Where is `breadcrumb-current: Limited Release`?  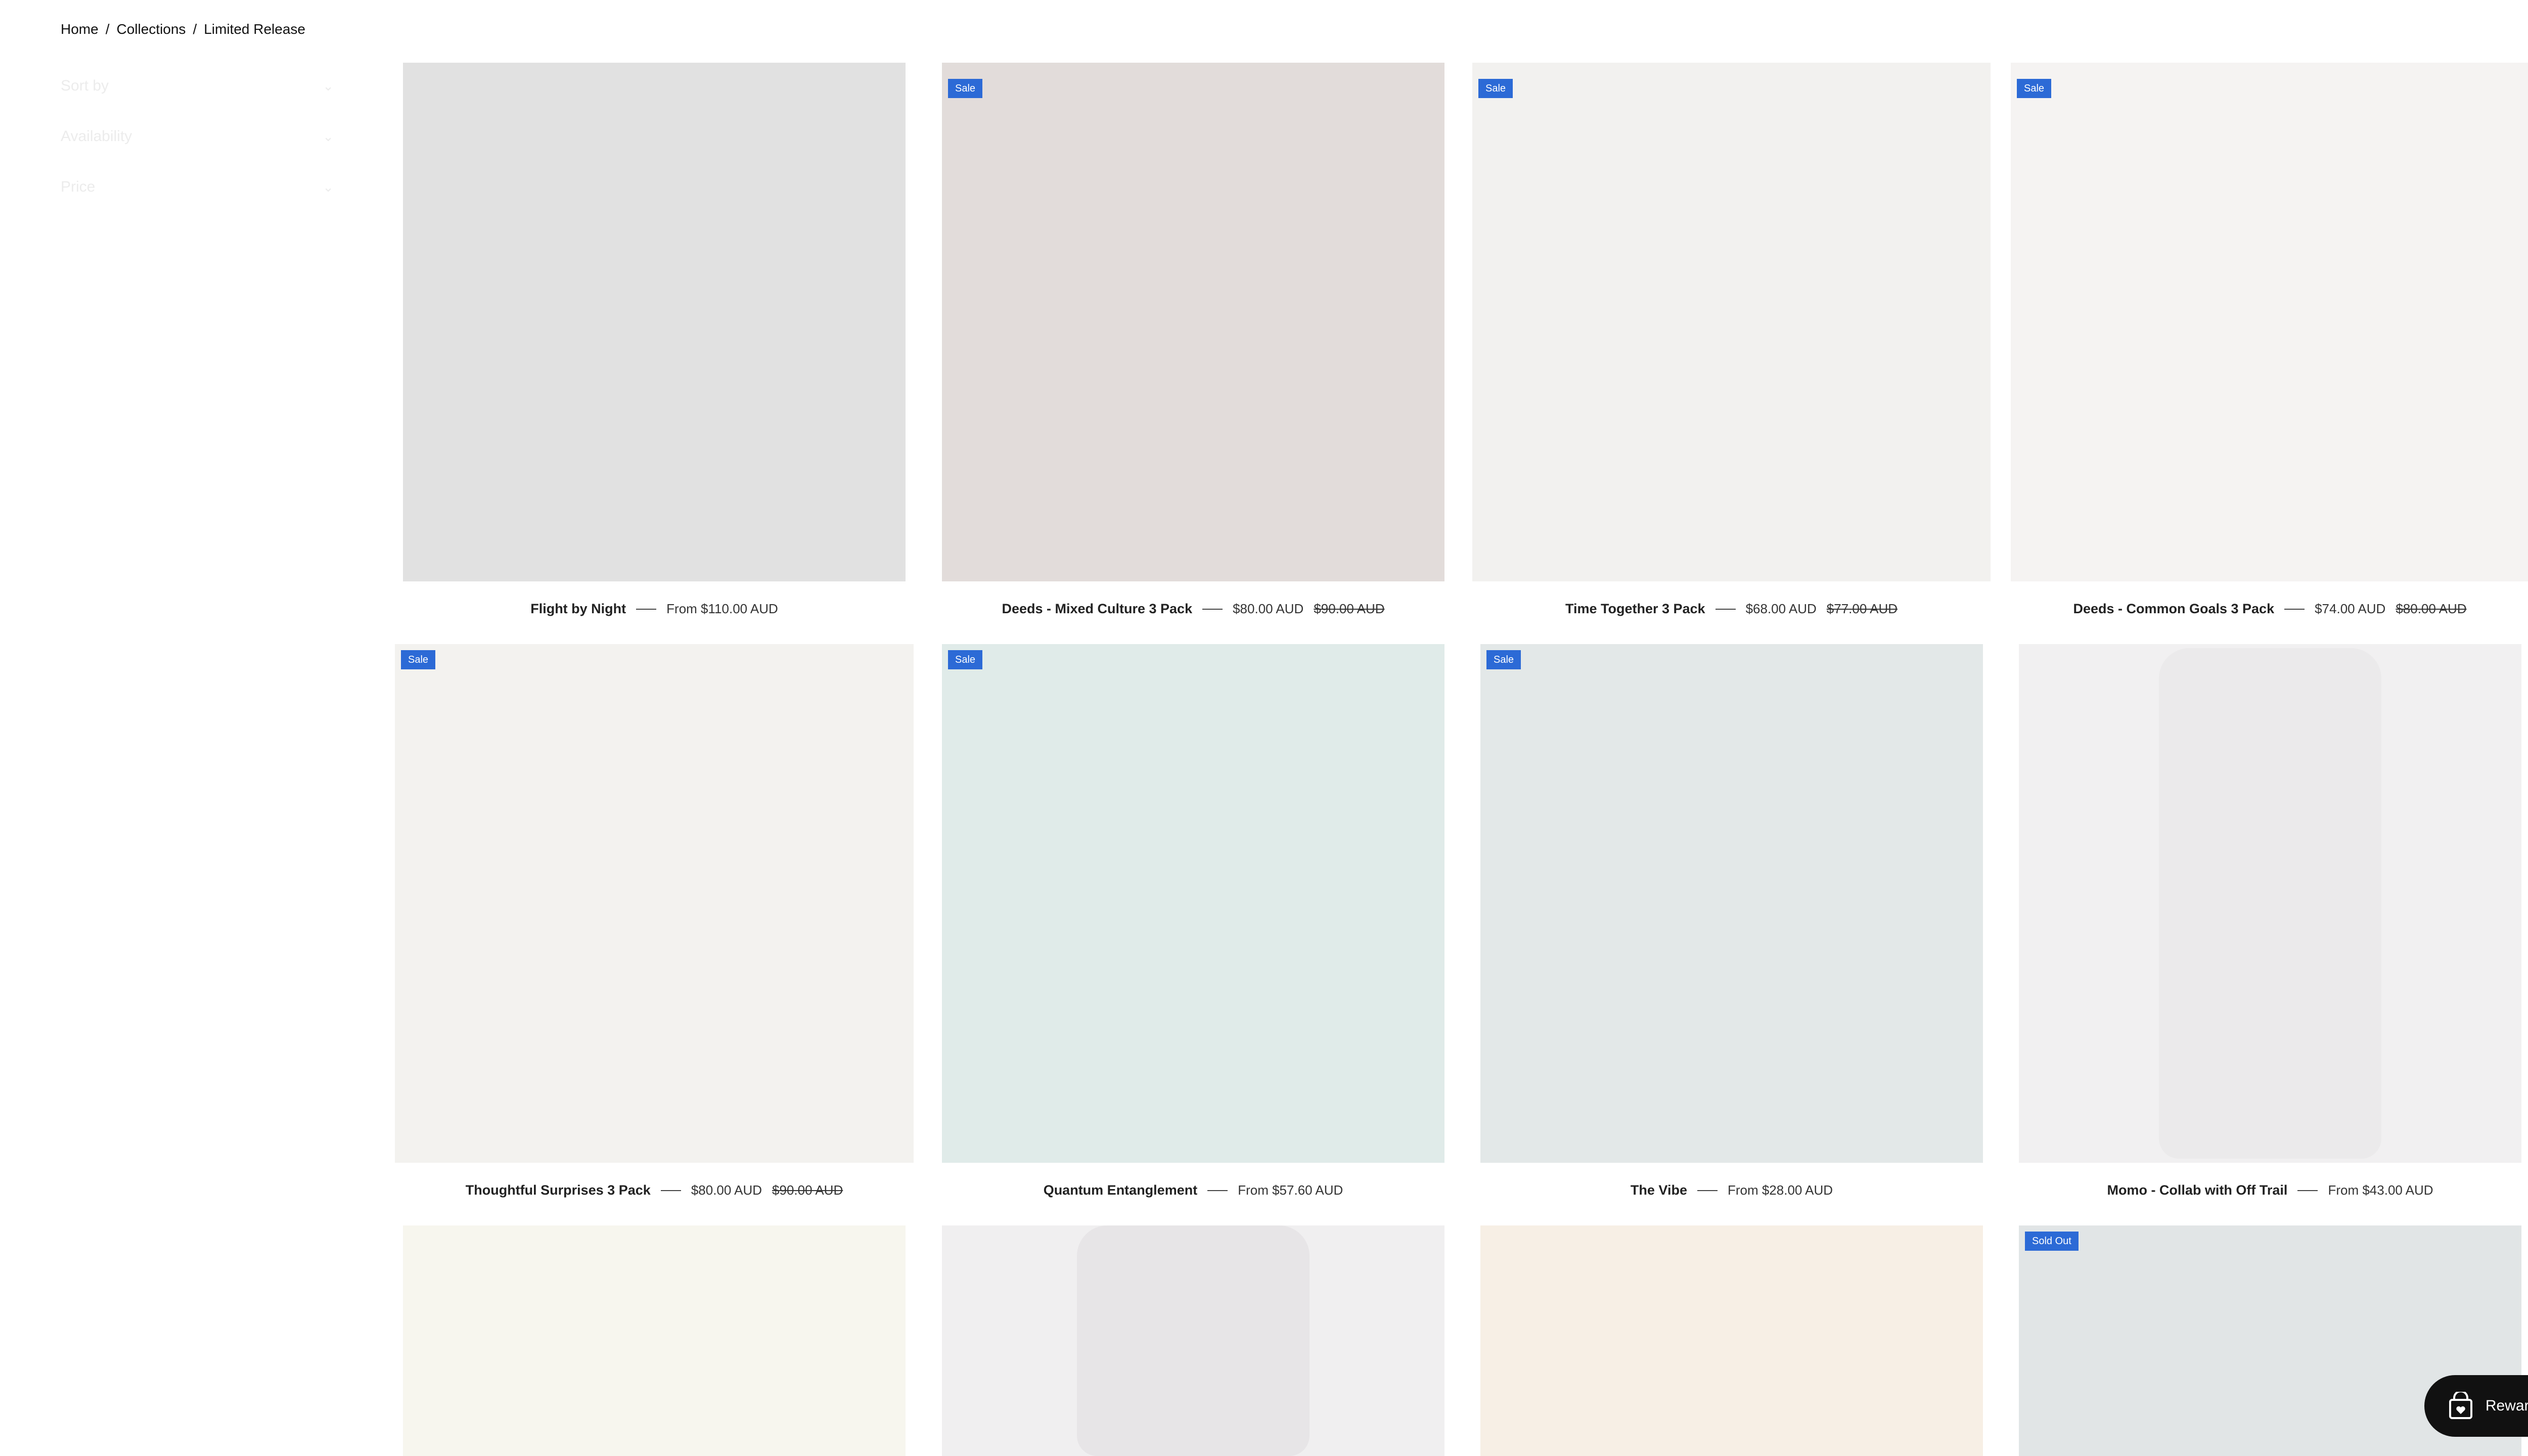
breadcrumb-current: Limited Release is located at coordinates (255, 29).